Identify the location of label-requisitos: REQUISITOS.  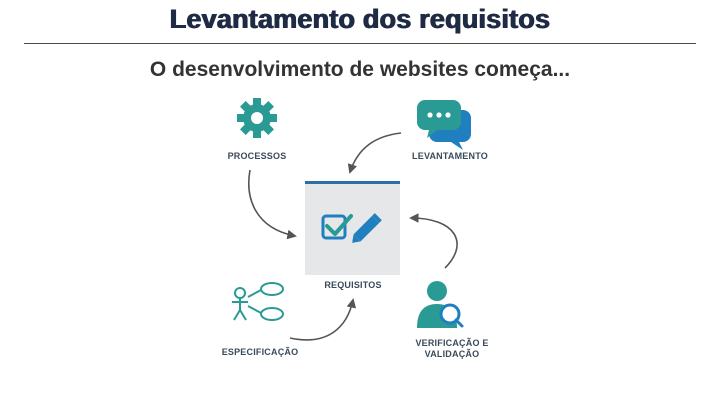
(353, 285).